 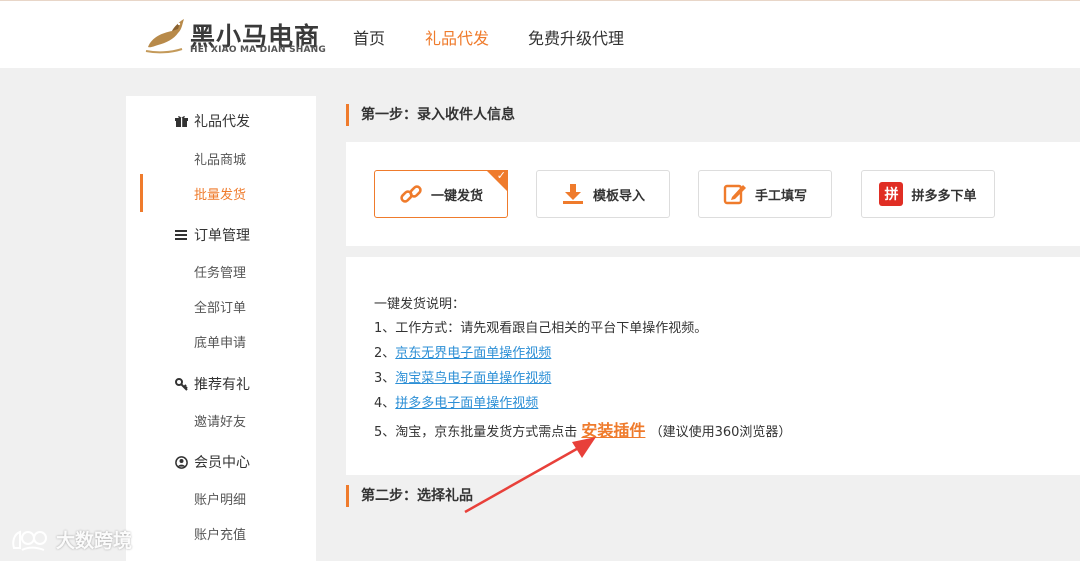 I want to click on nav-home: 首页, so click(x=369, y=37).